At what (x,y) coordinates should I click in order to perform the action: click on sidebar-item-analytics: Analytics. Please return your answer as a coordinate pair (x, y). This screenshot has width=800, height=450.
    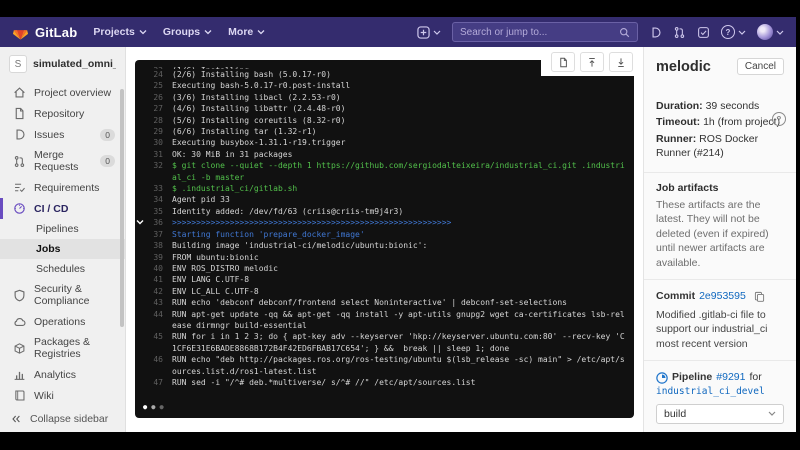
    Looking at the image, I should click on (62, 374).